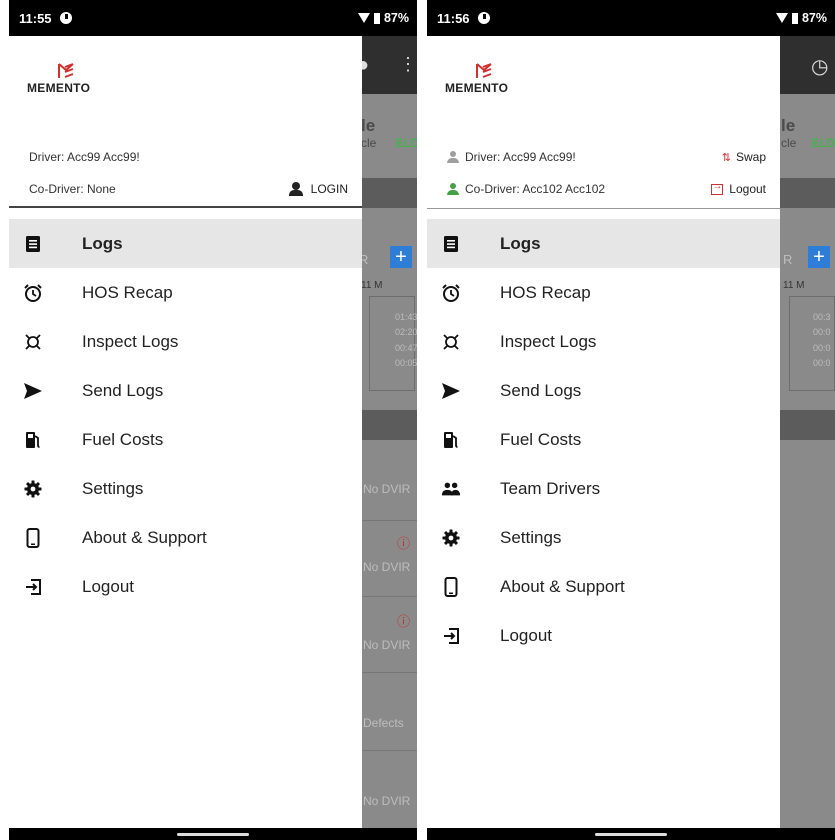 This screenshot has width=835, height=840. Describe the element at coordinates (387, 645) in the screenshot. I see `dvir-3: No DVIR` at that location.